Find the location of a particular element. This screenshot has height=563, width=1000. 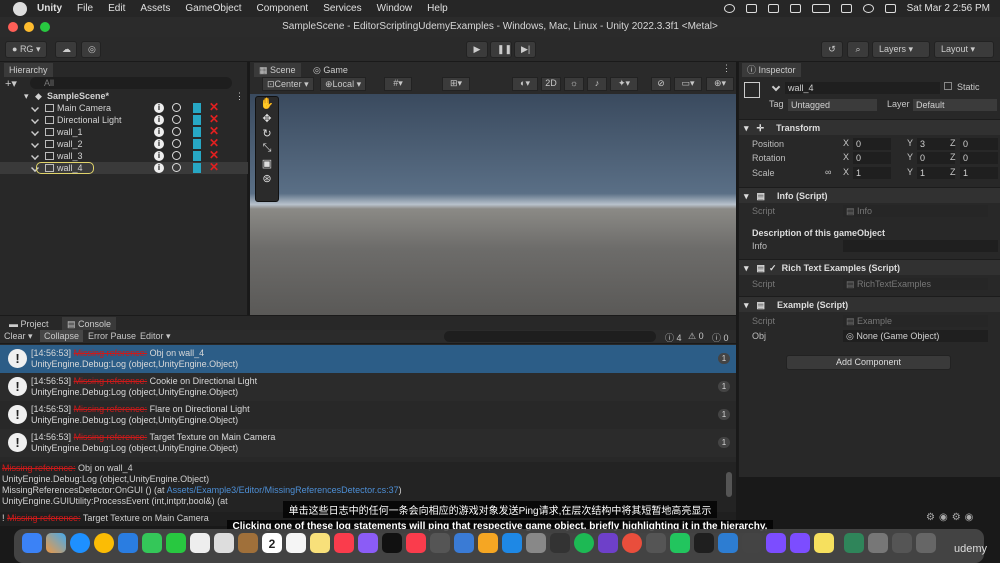

keynote-icon is located at coordinates (464, 543).